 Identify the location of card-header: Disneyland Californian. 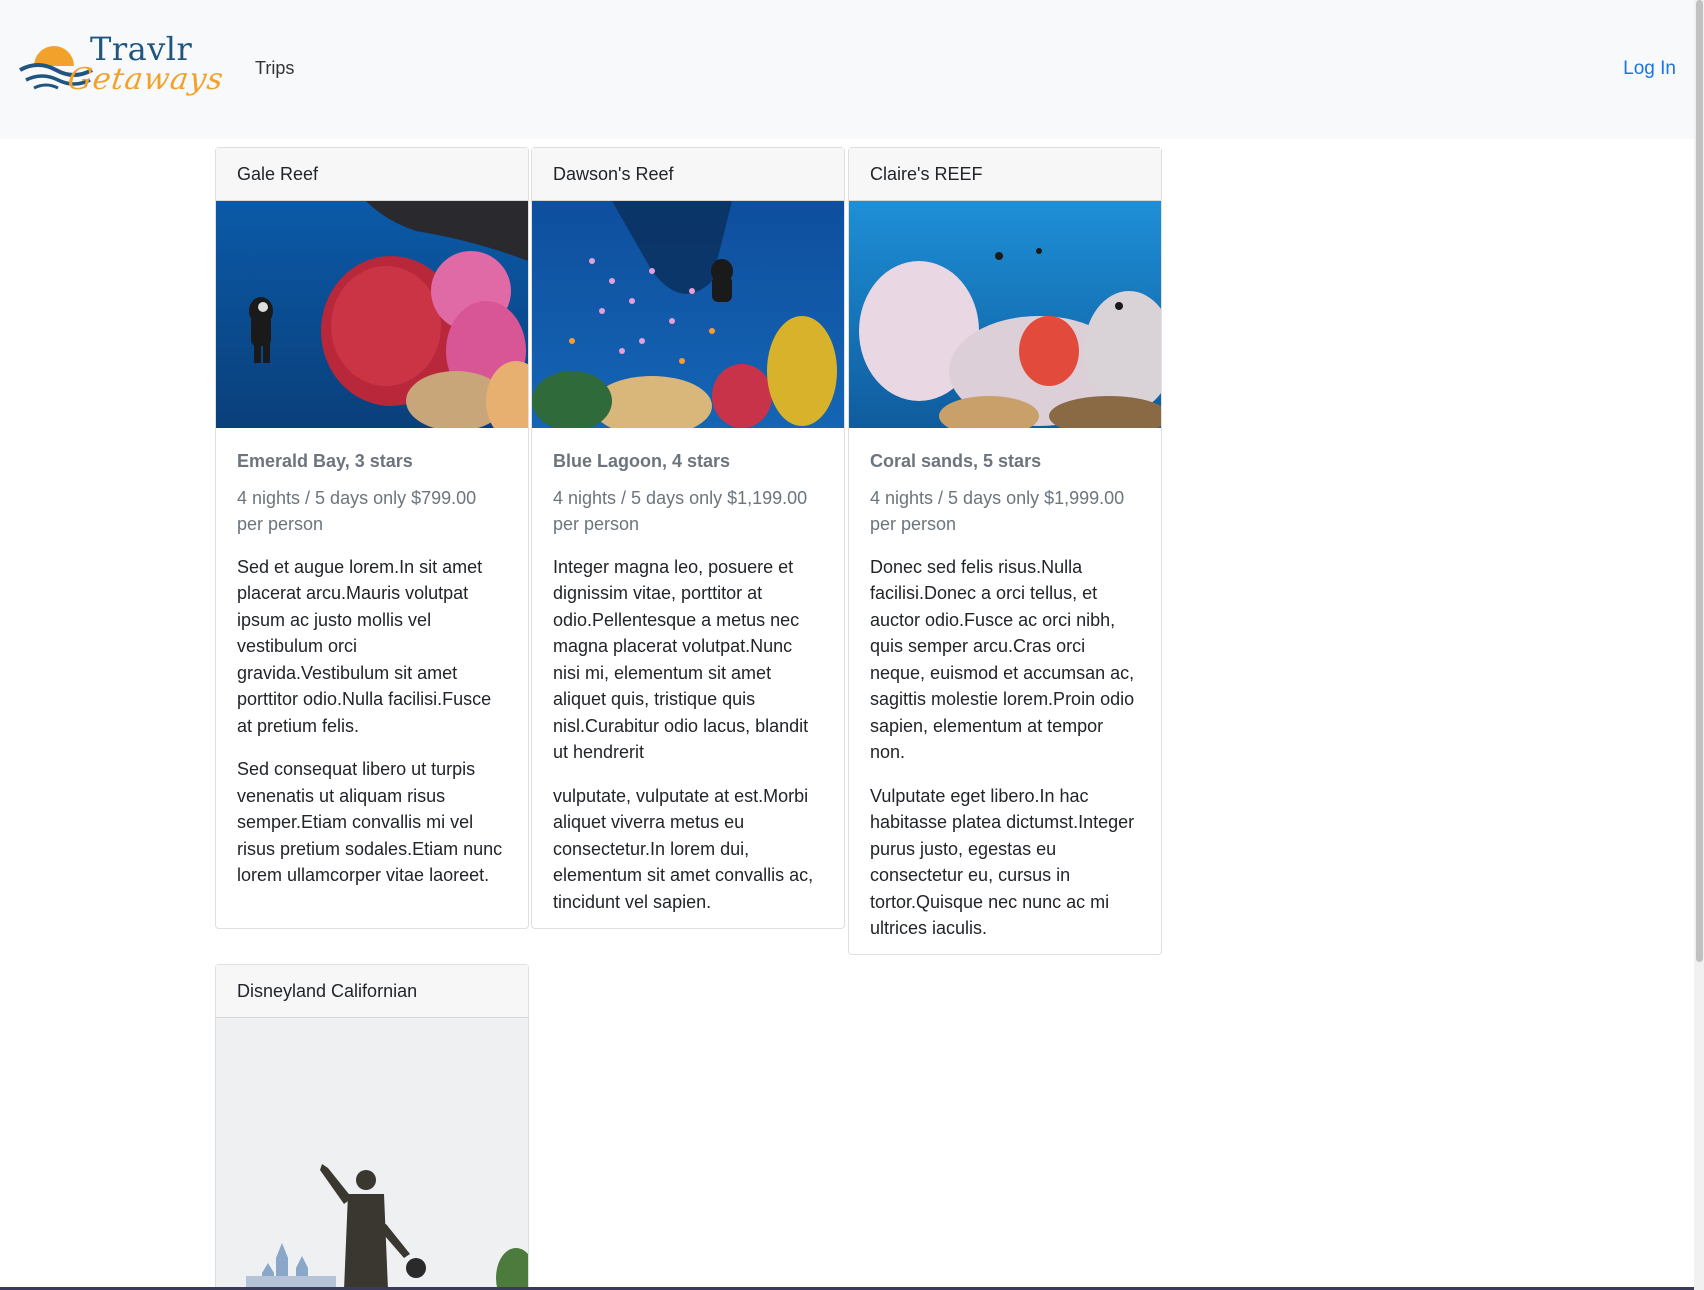
(372, 991).